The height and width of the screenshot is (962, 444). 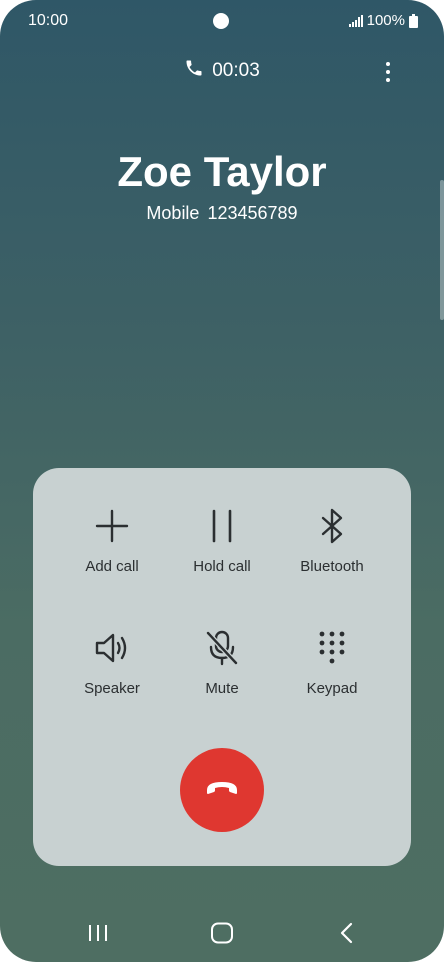 I want to click on front-camera, so click(x=221, y=21).